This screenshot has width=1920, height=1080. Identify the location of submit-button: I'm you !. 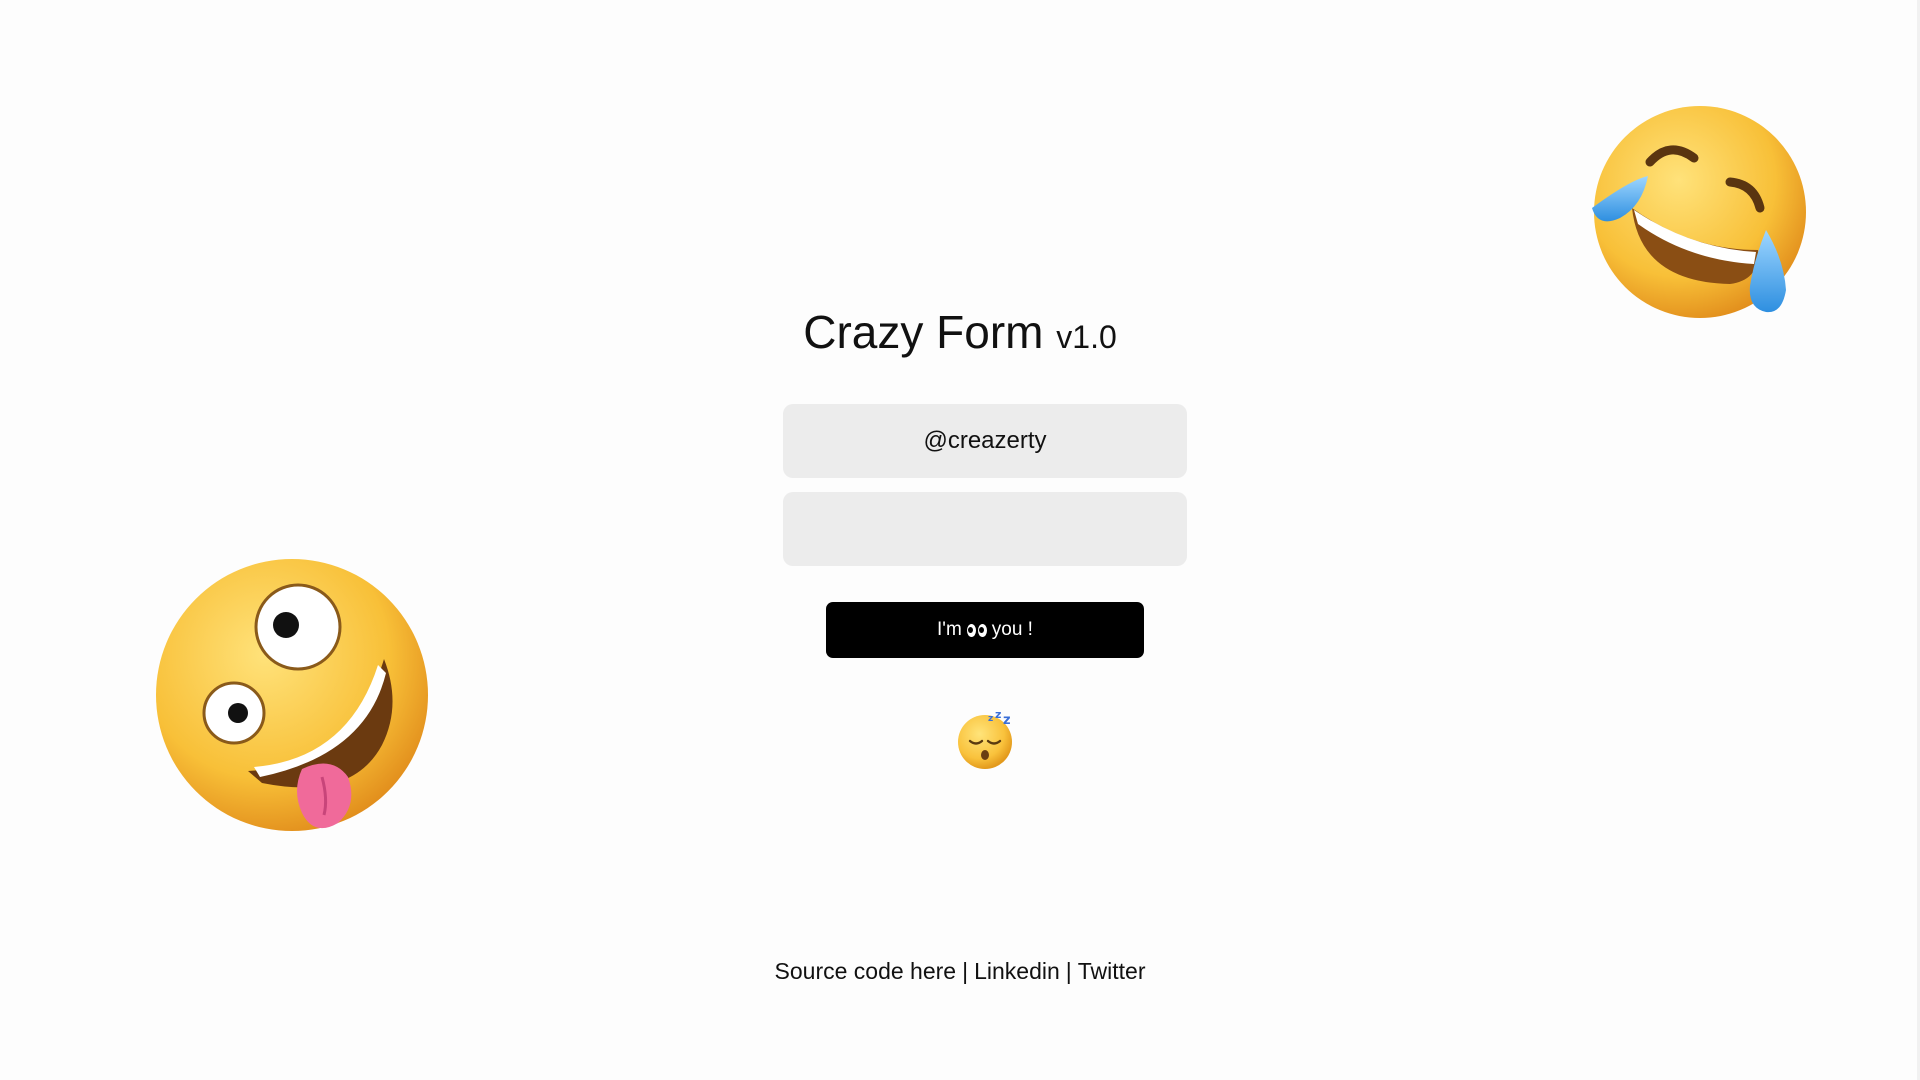
(985, 630).